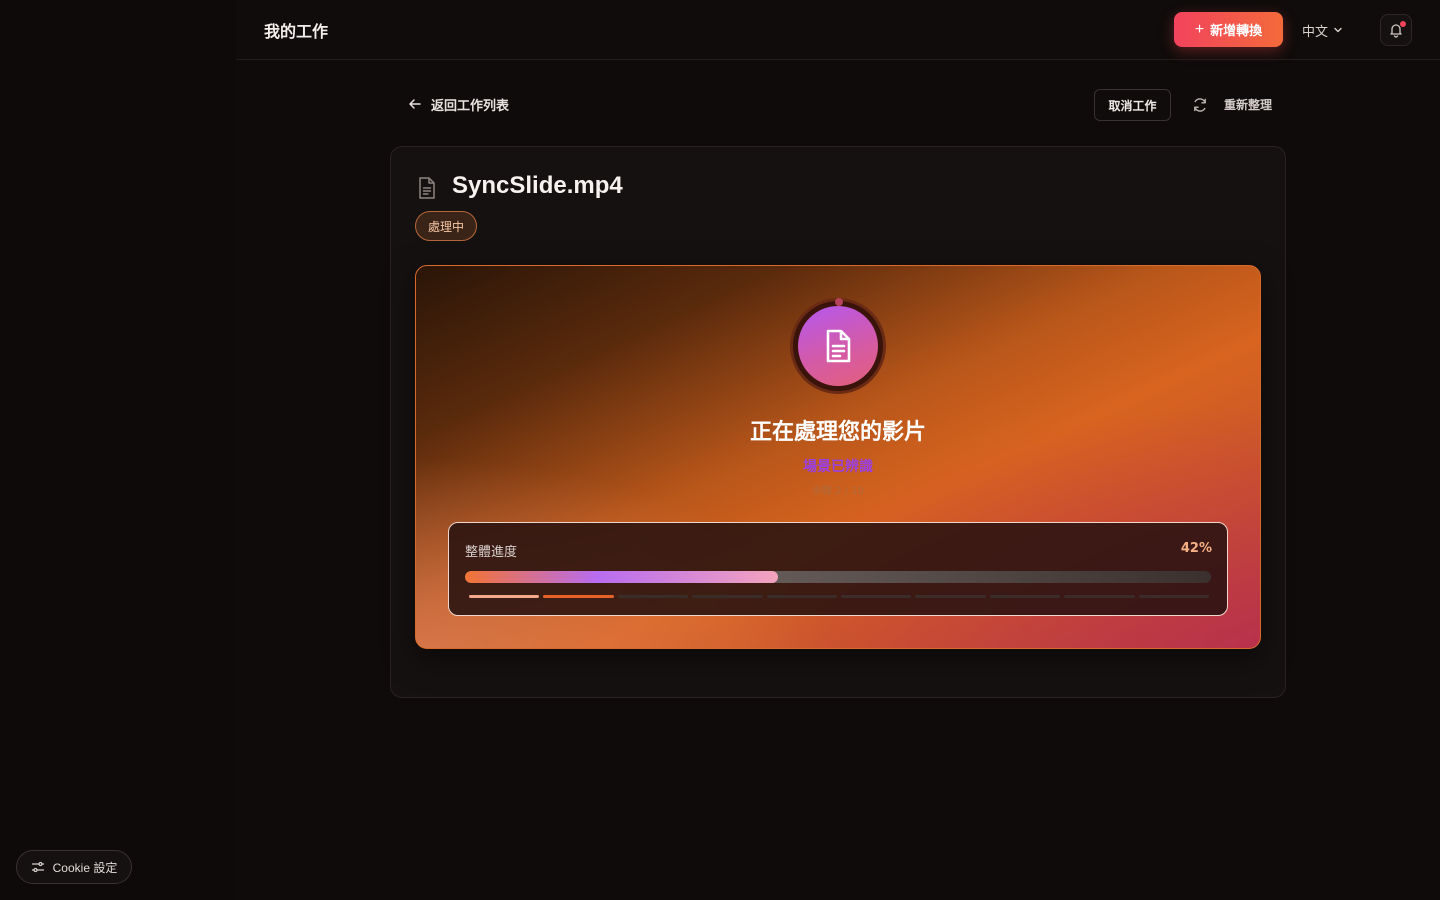  Describe the element at coordinates (446, 226) in the screenshot. I see `status-badge: 處理中` at that location.